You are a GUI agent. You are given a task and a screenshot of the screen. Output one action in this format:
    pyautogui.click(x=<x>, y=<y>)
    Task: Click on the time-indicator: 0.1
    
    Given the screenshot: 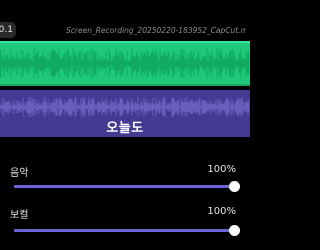 What is the action you would take?
    pyautogui.click(x=8, y=30)
    